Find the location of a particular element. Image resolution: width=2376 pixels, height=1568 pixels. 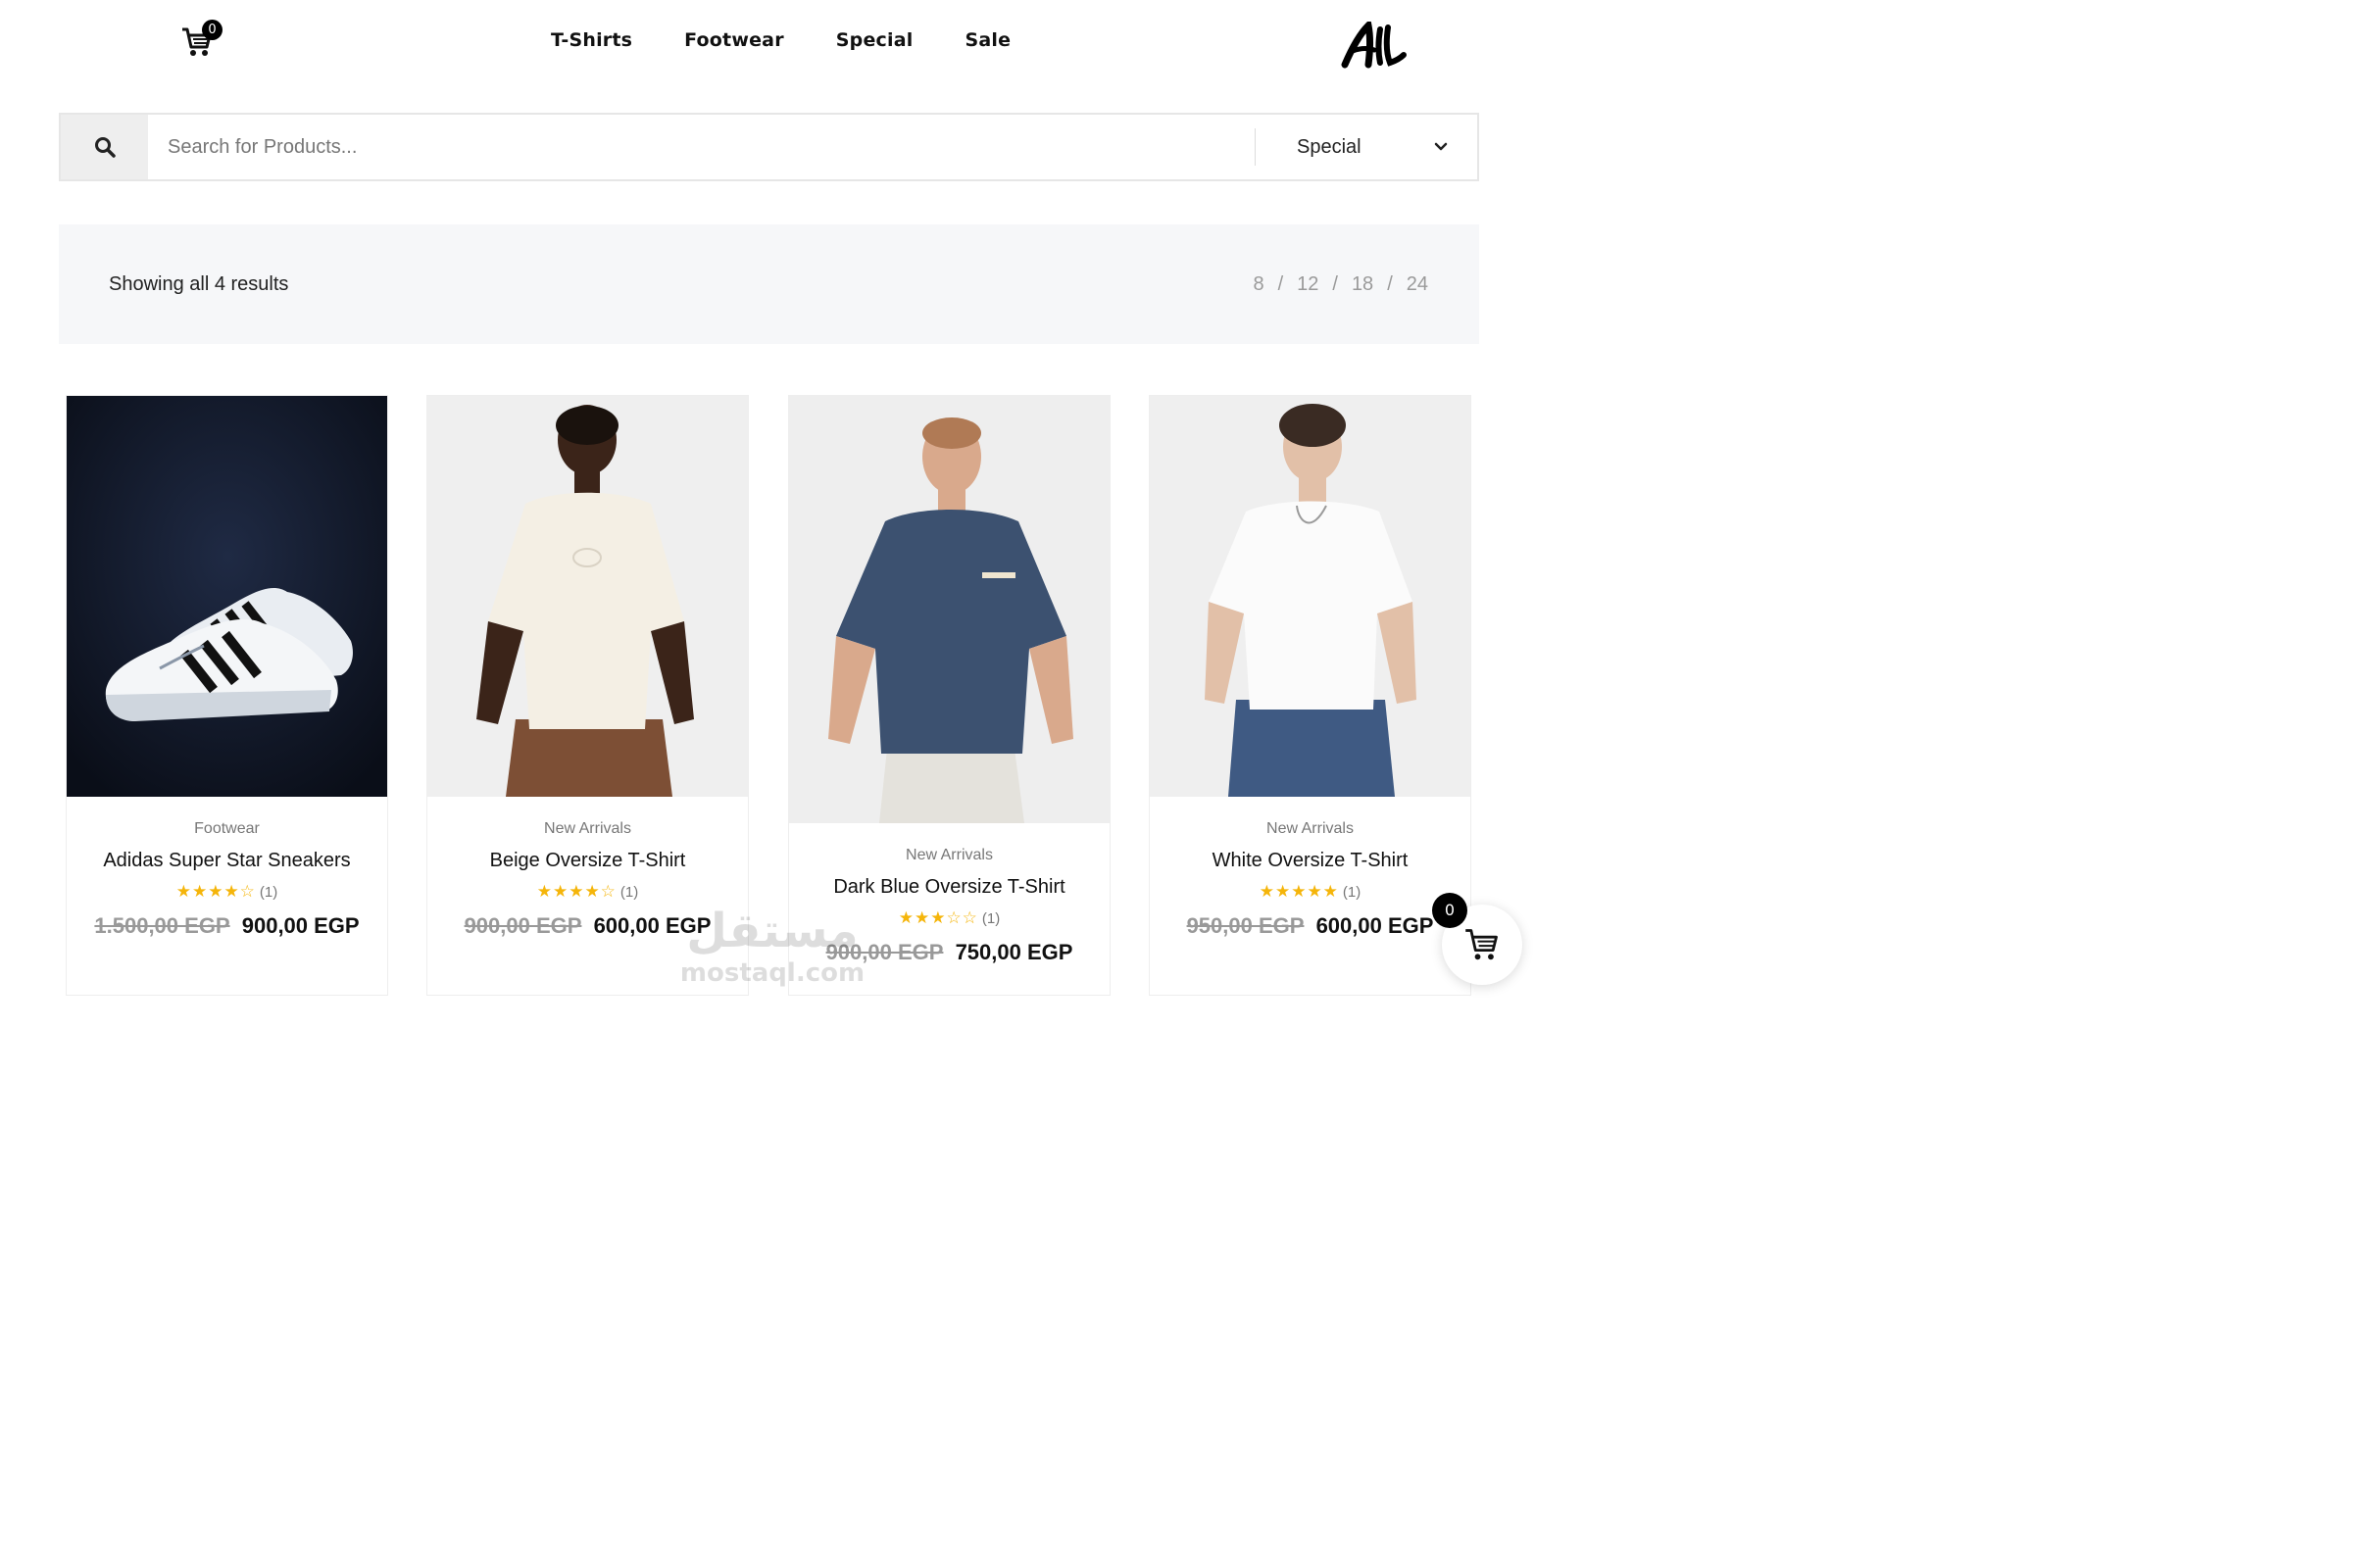

floating-cart-button: 0 is located at coordinates (1477, 939).